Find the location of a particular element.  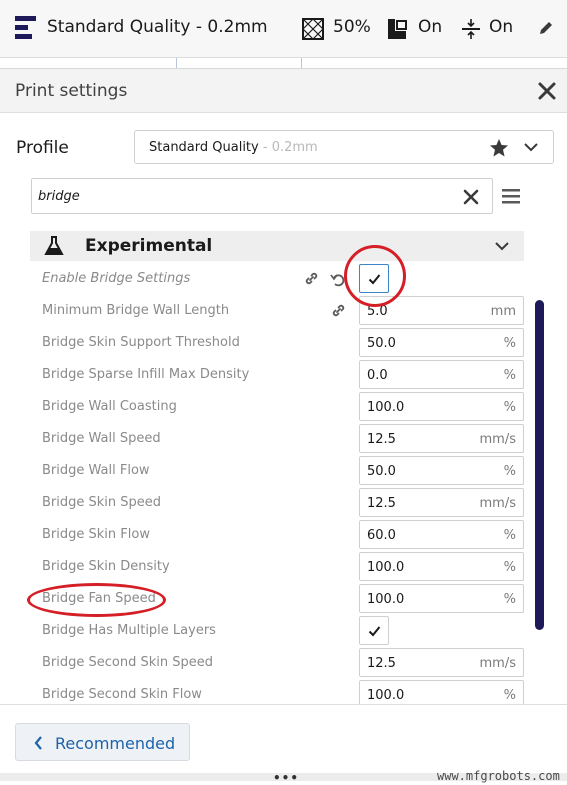

setting-row: Bridge Fan Speed 100.0% is located at coordinates (277, 598).